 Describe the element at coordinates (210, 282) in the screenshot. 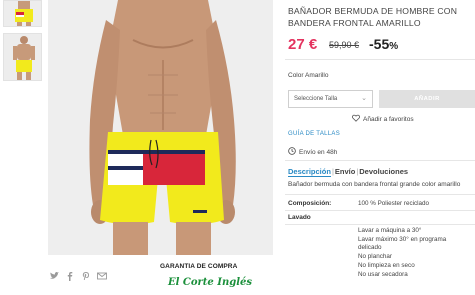

I see `store-logo: El Corte Inglés` at that location.